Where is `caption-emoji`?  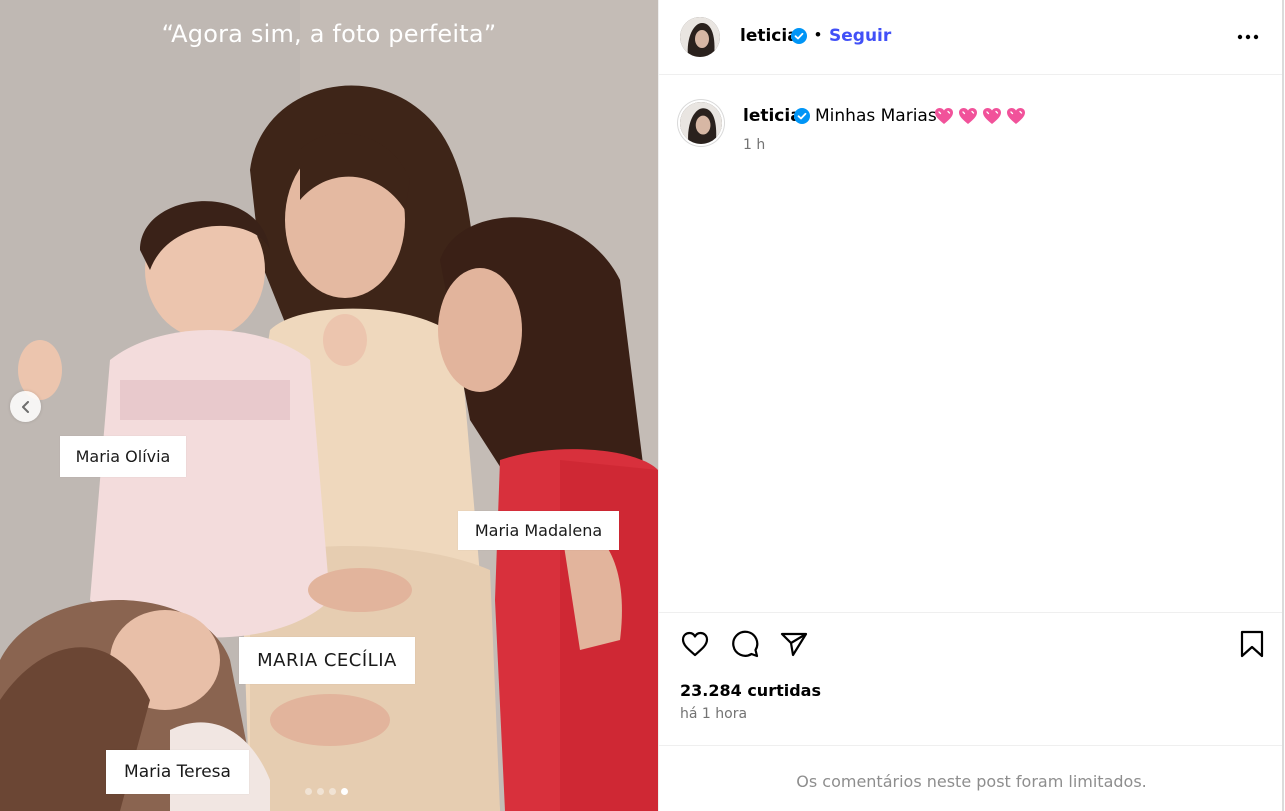 caption-emoji is located at coordinates (980, 116).